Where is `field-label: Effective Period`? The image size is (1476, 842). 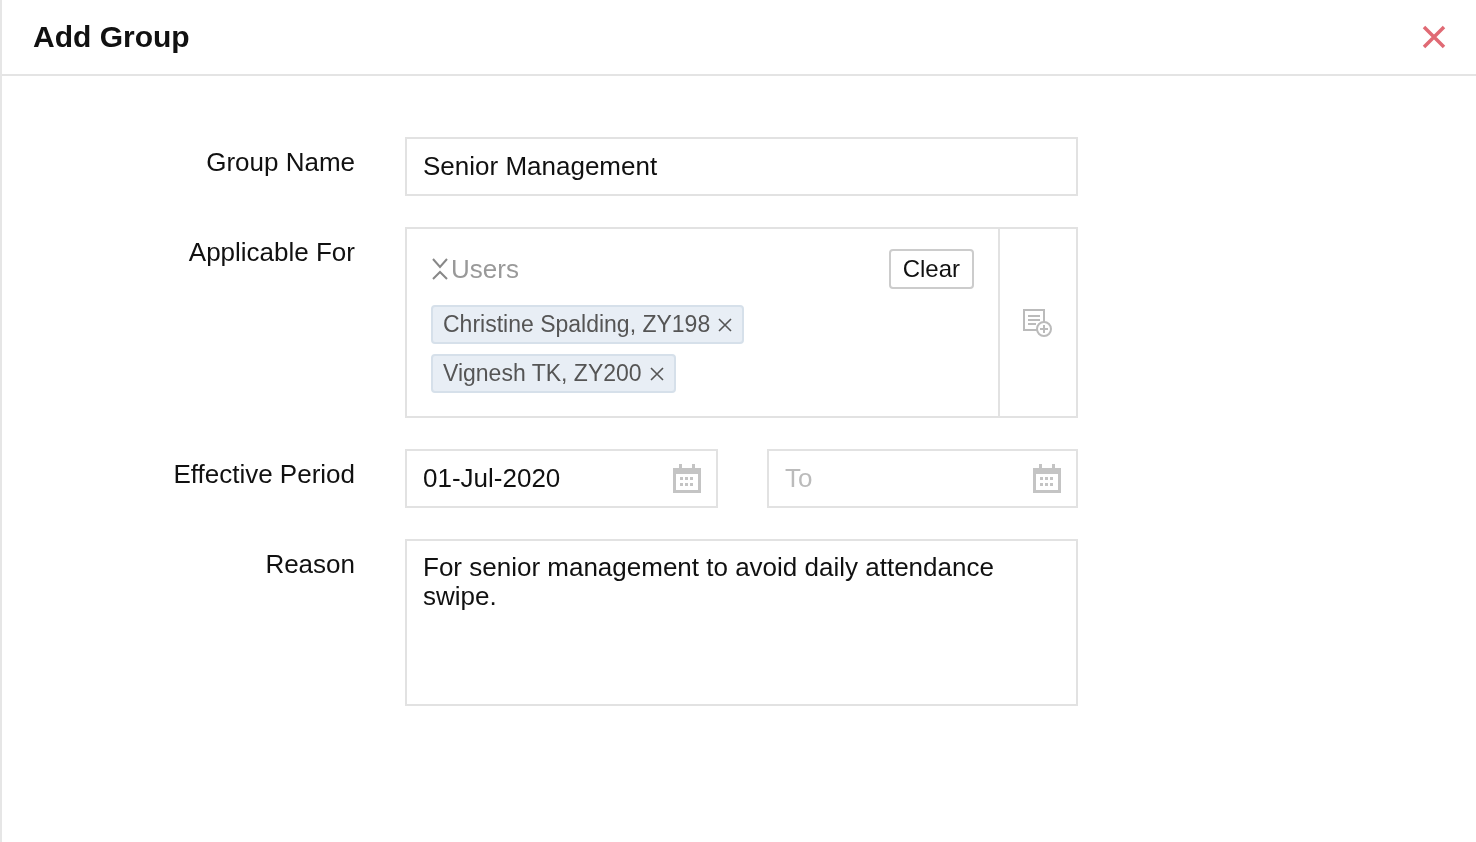
field-label: Effective Period is located at coordinates (264, 474).